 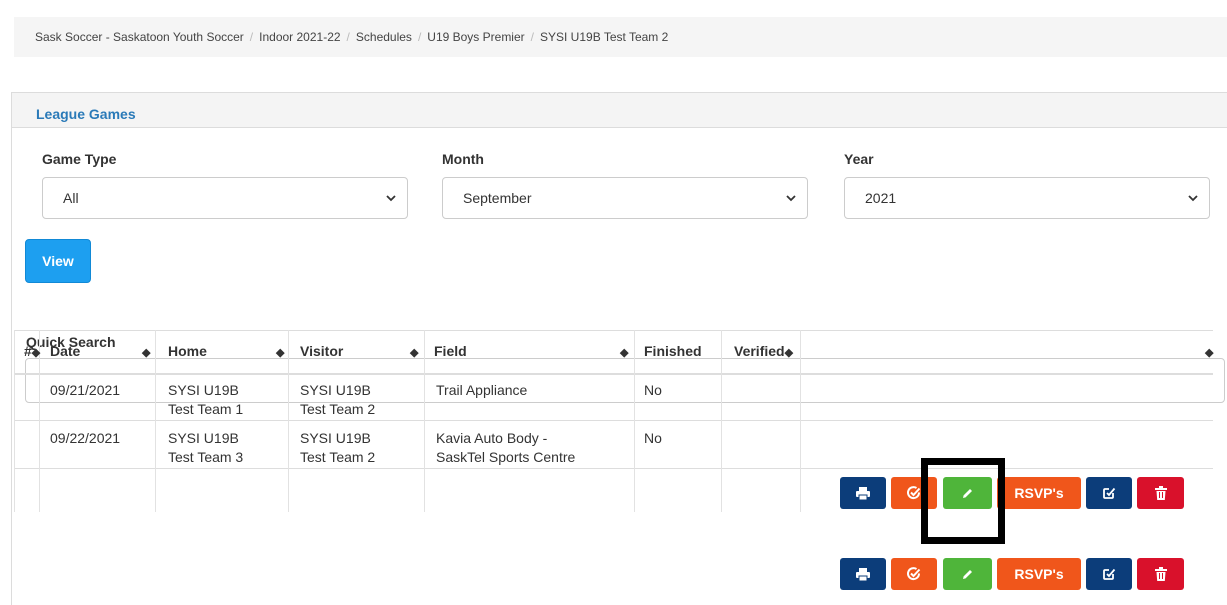 What do you see at coordinates (86, 114) in the screenshot?
I see `panel-title: League Games` at bounding box center [86, 114].